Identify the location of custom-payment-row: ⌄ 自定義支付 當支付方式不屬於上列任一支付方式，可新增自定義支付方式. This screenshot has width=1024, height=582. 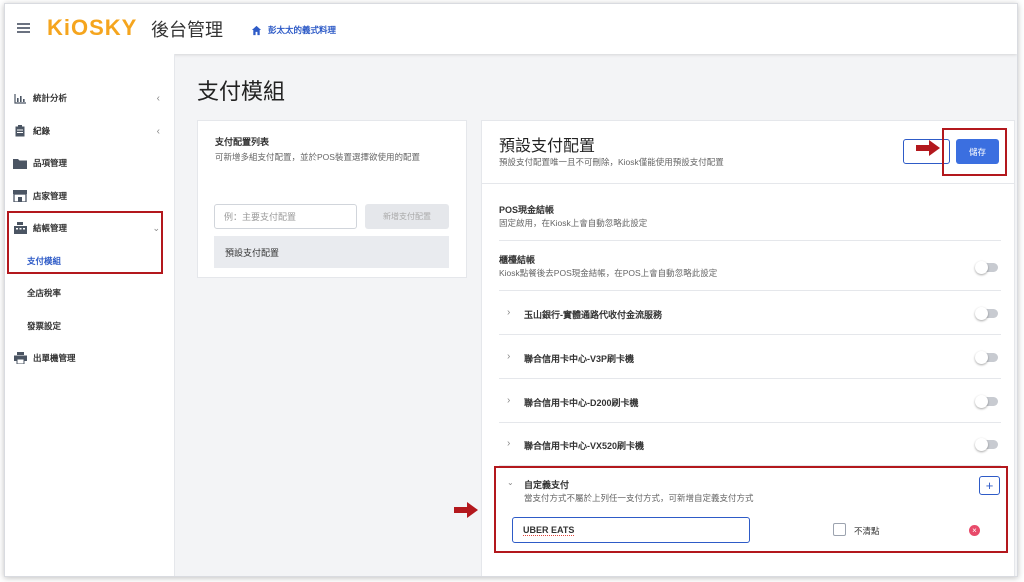
(750, 512).